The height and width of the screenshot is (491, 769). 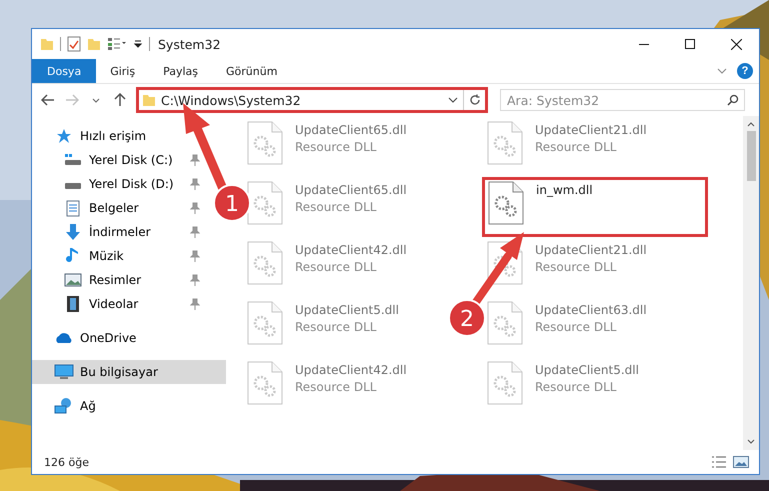 What do you see at coordinates (64, 71) in the screenshot?
I see `ribbon-tab: Dosya` at bounding box center [64, 71].